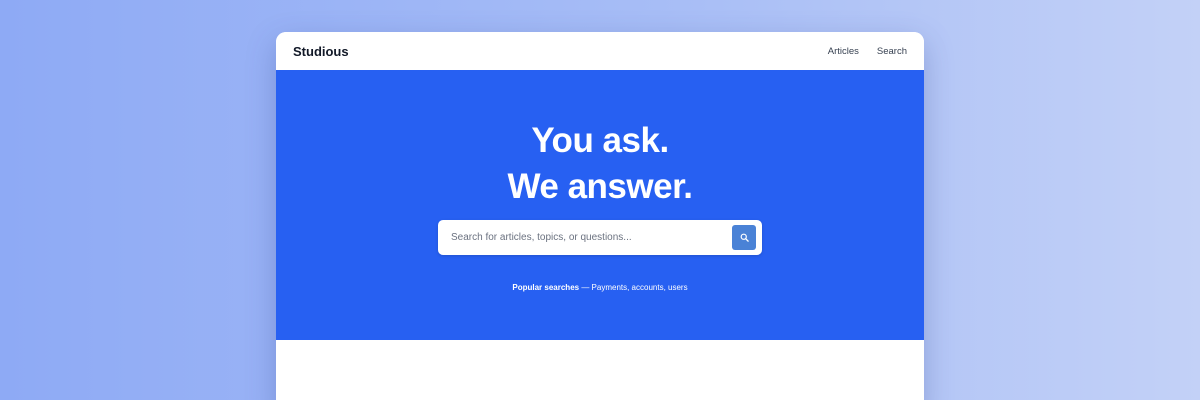  What do you see at coordinates (867, 51) in the screenshot?
I see `nav-links: Articles Search` at bounding box center [867, 51].